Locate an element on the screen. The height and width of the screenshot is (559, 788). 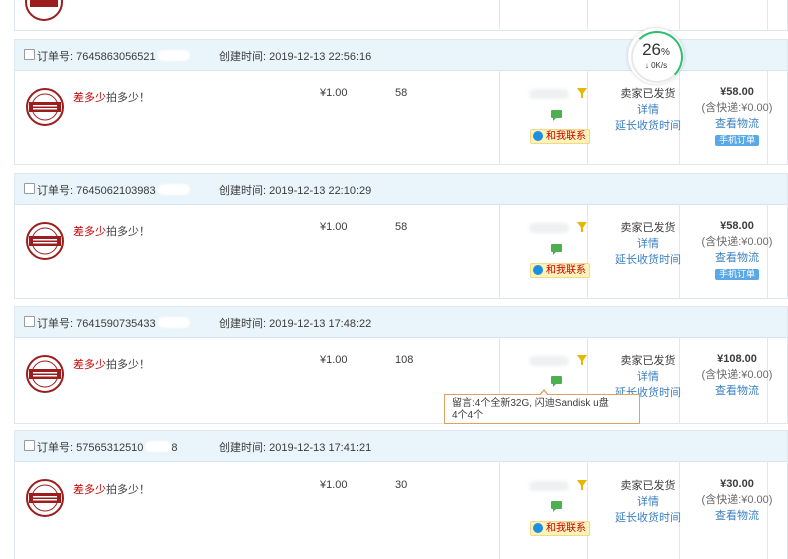
order-number: 订单号: 7645062103983 is located at coordinates (113, 190).